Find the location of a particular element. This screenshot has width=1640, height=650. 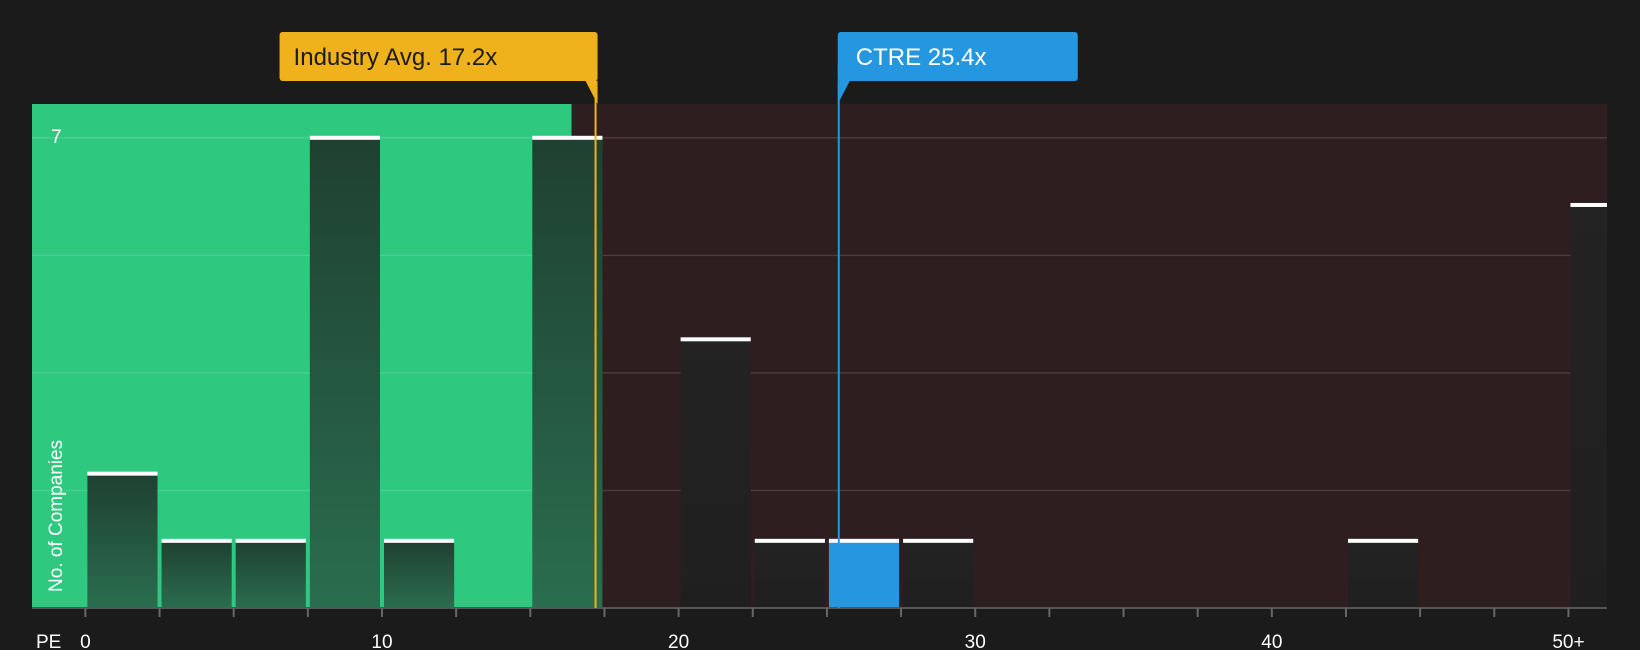

x-tick-label: 50+ is located at coordinates (1568, 641).